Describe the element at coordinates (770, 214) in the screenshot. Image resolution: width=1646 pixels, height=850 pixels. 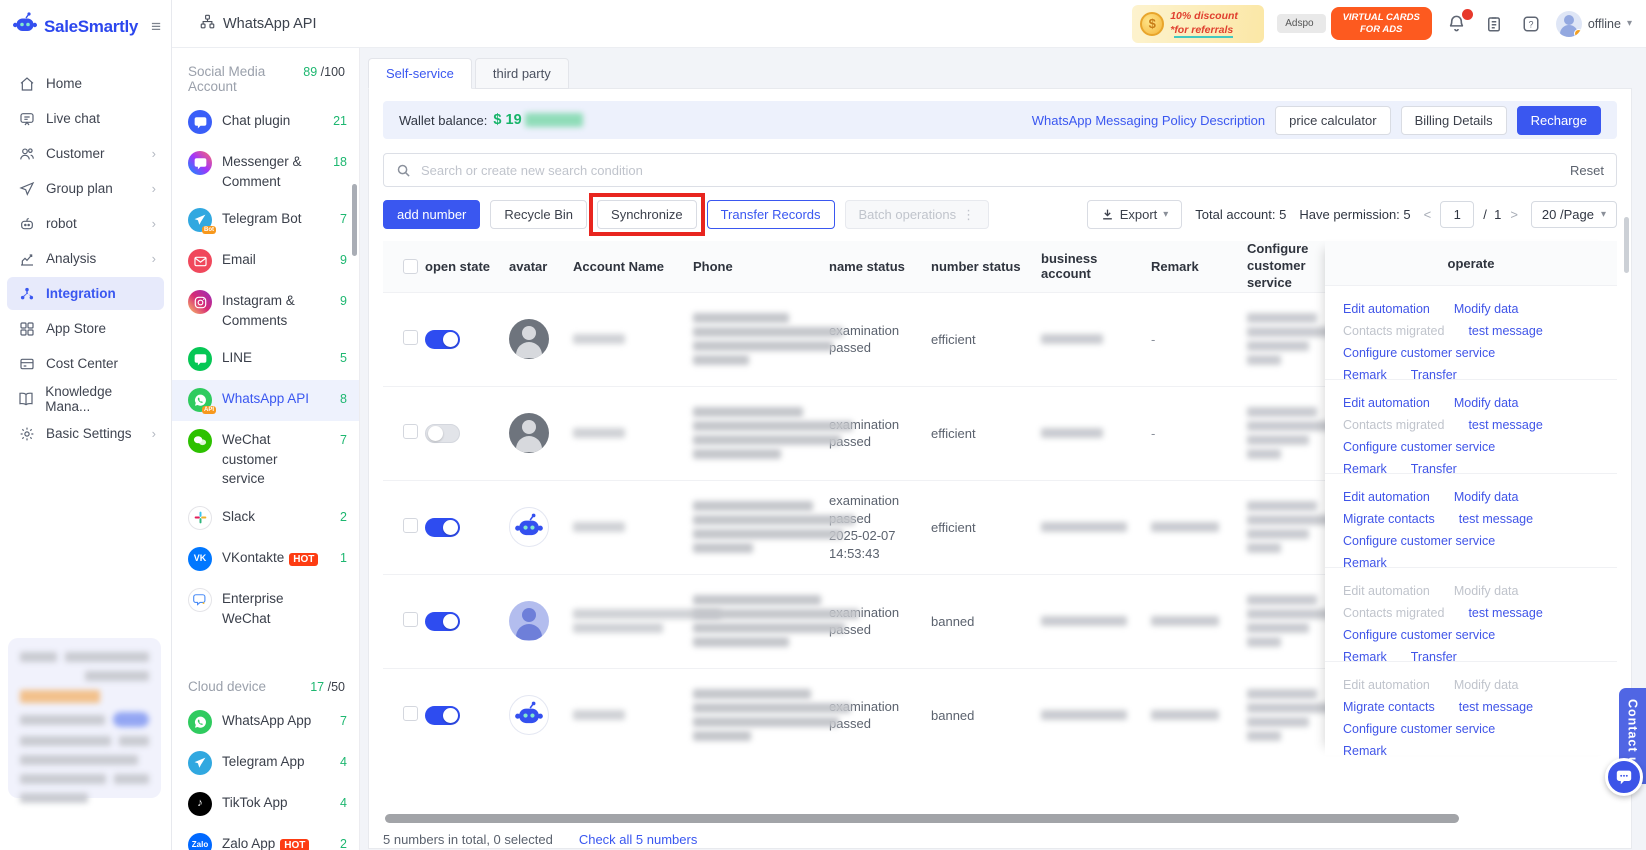
I see `transfer-records-button: Transfer Records` at that location.